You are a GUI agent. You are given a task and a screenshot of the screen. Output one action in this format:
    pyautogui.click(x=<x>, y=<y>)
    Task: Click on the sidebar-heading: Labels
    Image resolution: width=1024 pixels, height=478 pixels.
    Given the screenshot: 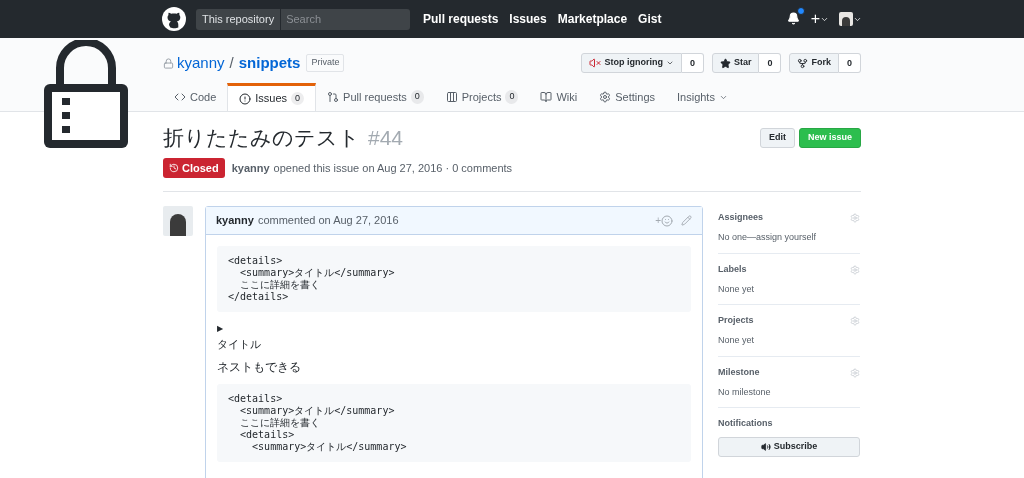 What is the action you would take?
    pyautogui.click(x=732, y=269)
    